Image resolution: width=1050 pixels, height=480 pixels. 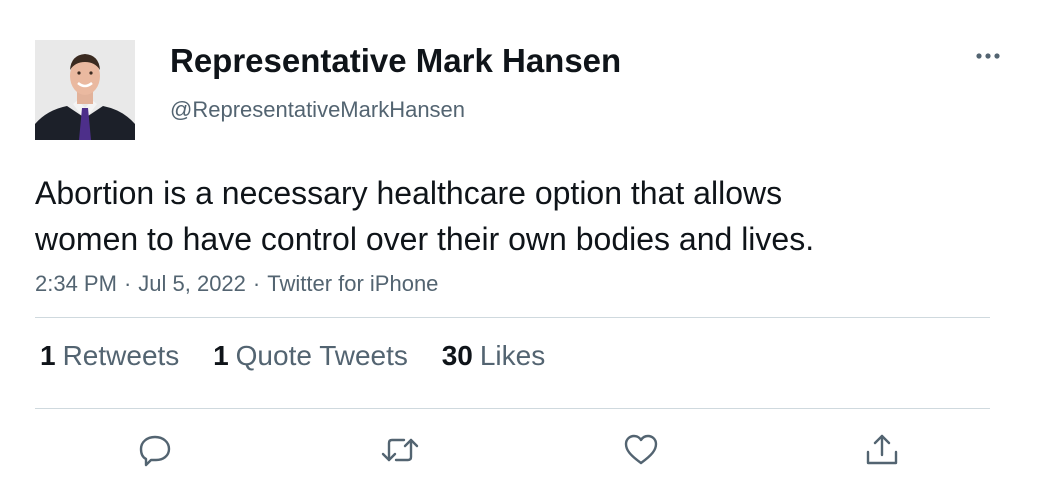 I want to click on more-options-button, so click(x=988, y=56).